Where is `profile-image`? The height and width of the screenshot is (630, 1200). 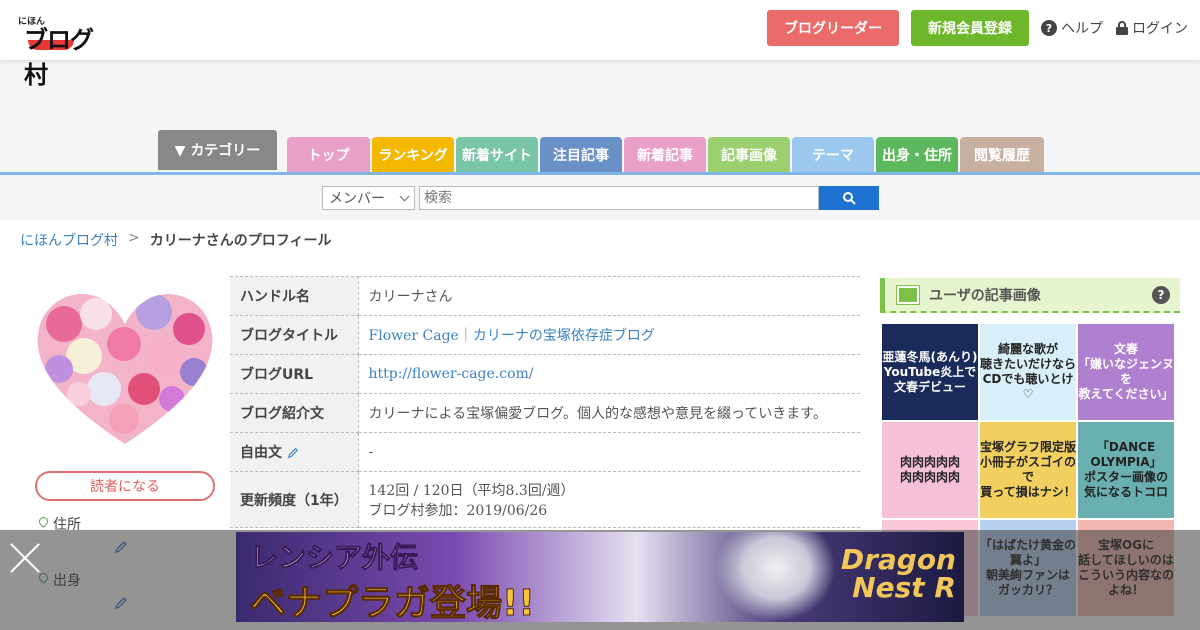
profile-image is located at coordinates (125, 369).